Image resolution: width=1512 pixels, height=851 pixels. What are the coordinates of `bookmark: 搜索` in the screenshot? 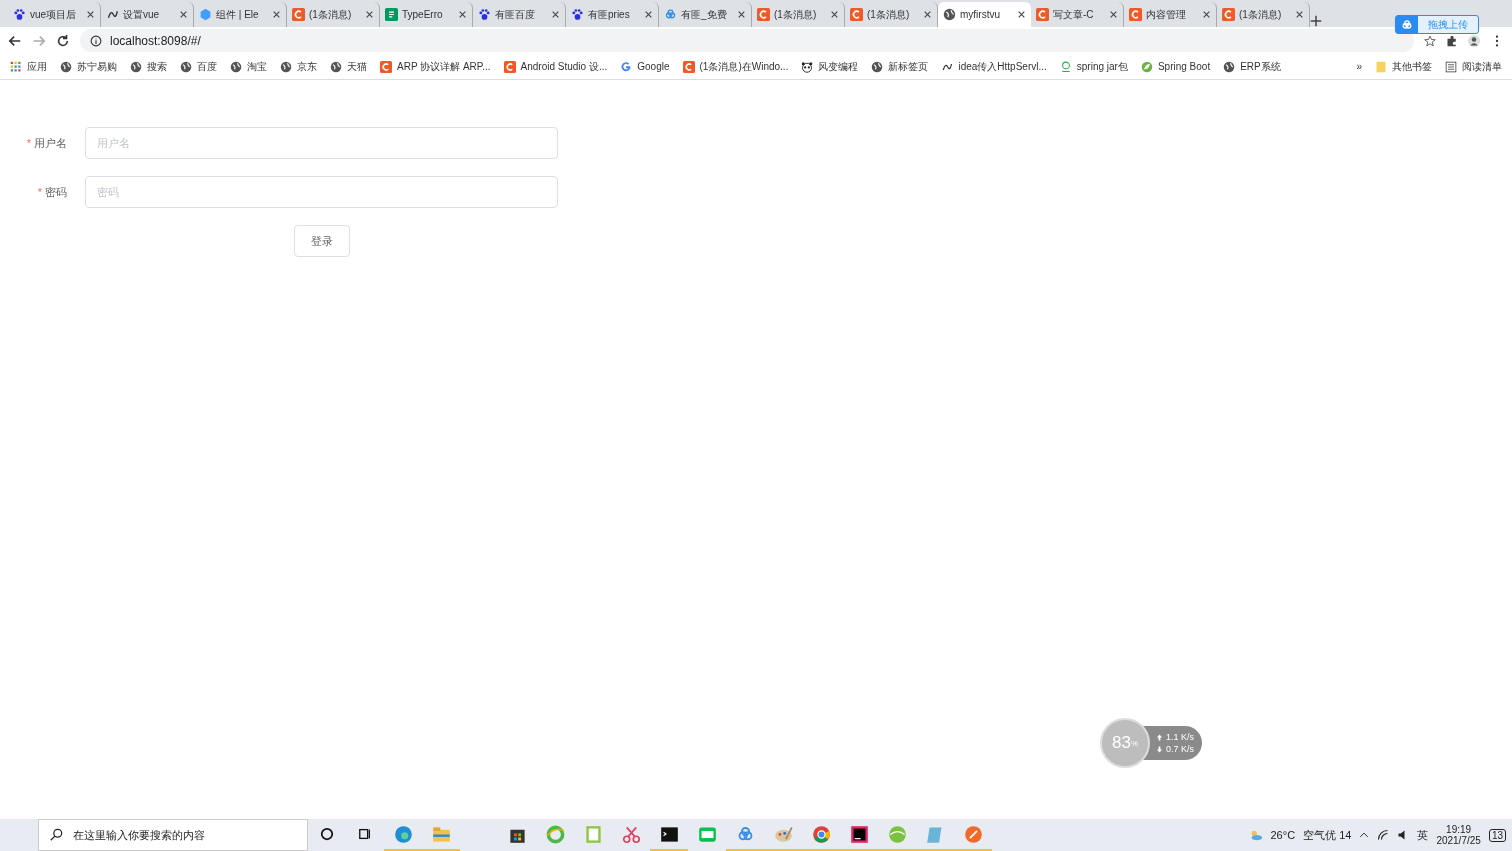 It's located at (157, 66).